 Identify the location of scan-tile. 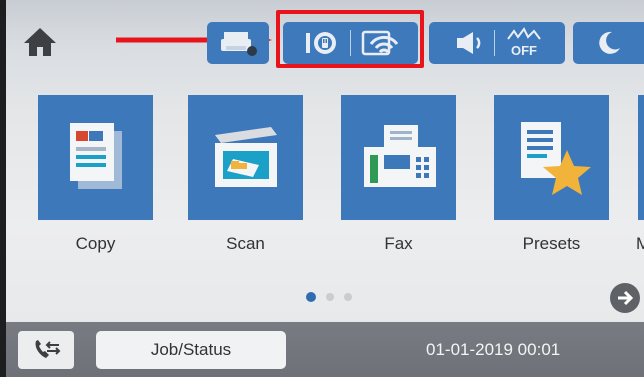
(245, 157).